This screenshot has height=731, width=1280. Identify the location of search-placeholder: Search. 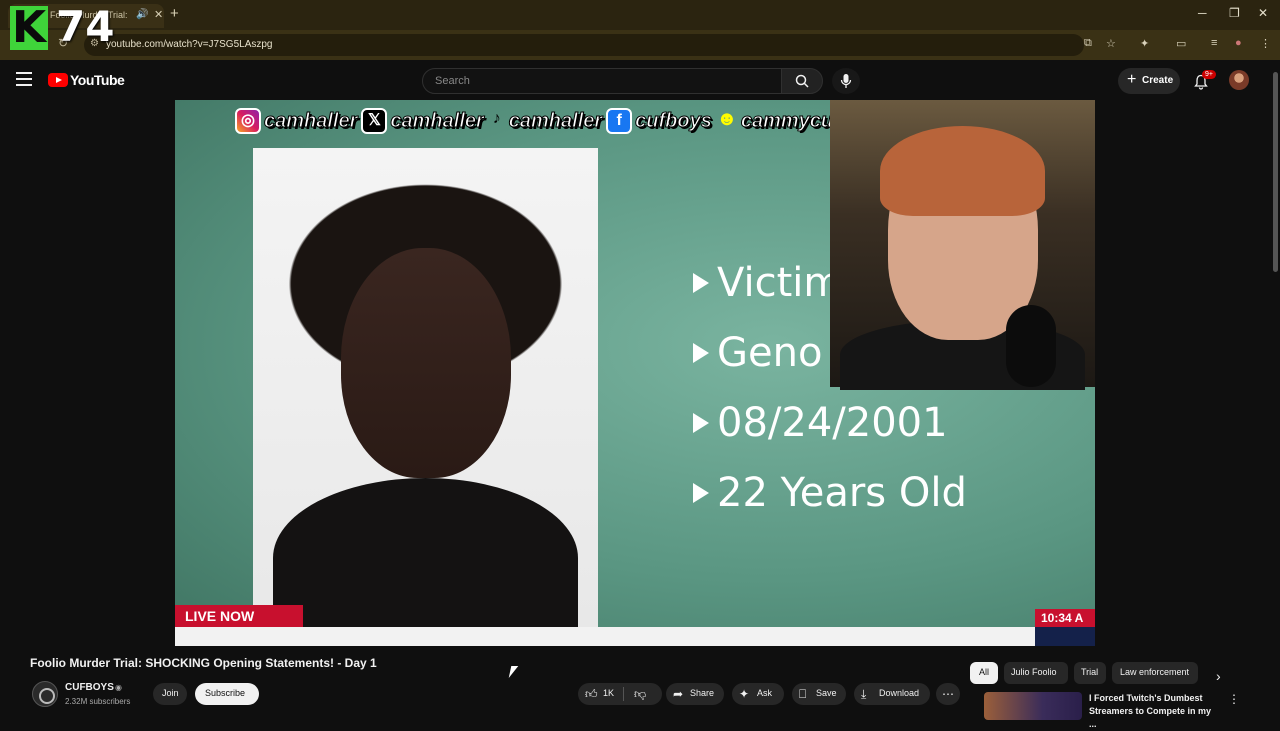
(452, 81).